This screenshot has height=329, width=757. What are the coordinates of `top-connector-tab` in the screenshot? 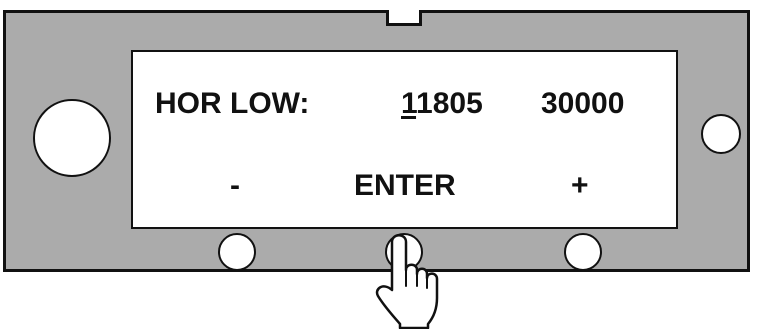 It's located at (404, 18).